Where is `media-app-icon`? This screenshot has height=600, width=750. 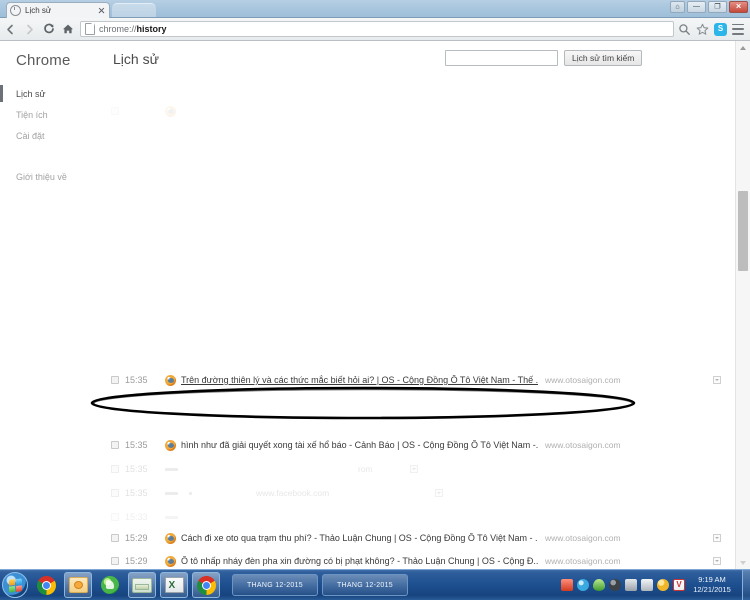 media-app-icon is located at coordinates (142, 585).